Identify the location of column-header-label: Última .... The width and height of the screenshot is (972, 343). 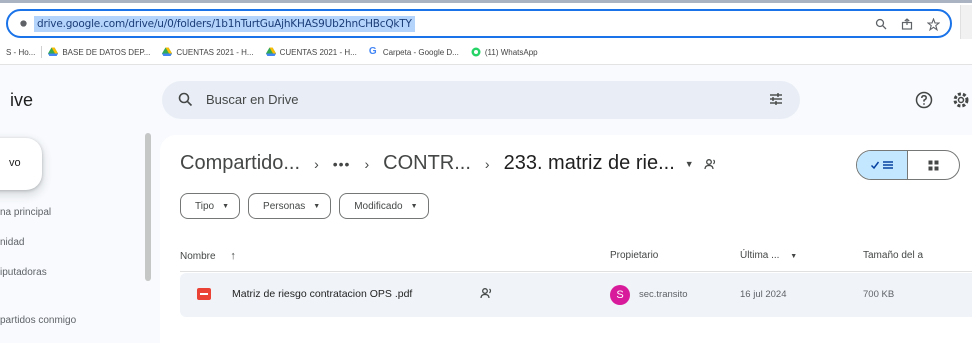
(760, 255).